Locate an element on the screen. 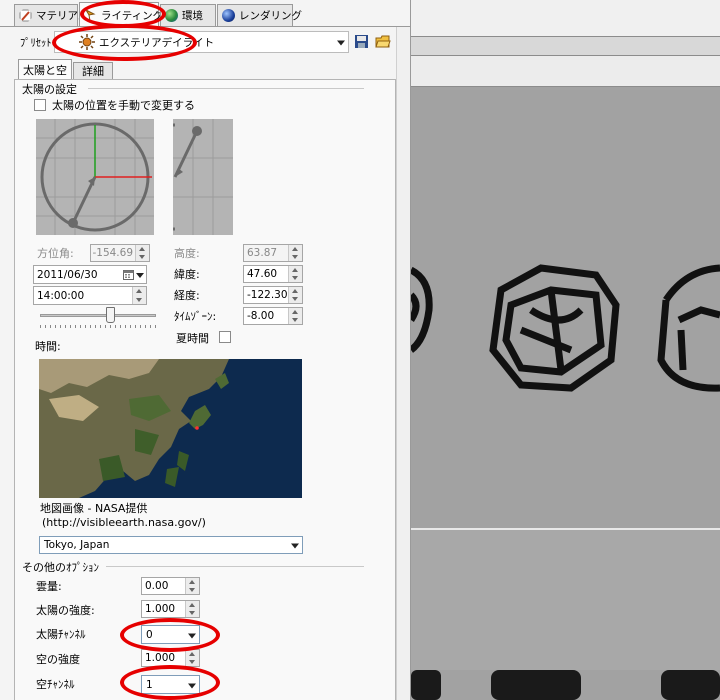  viewport-header is located at coordinates (565, 71).